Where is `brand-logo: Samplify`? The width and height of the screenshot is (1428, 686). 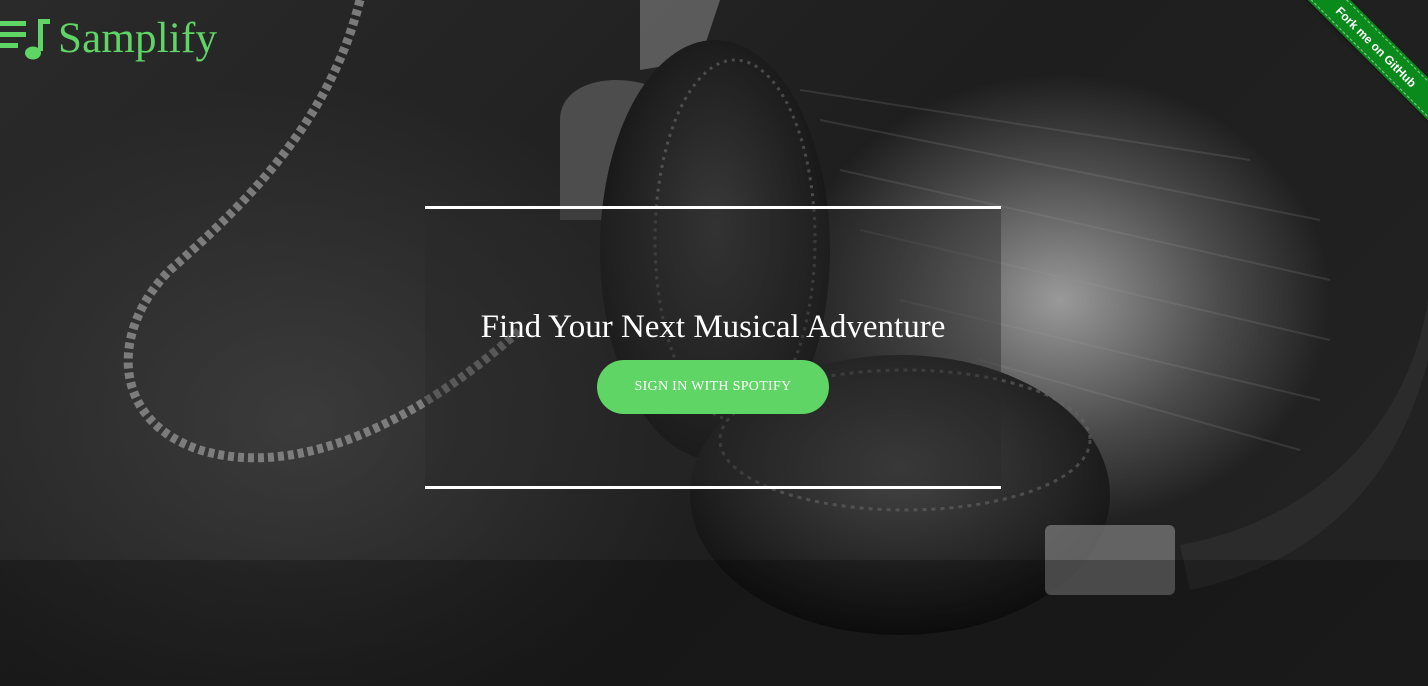
brand-logo: Samplify is located at coordinates (108, 38).